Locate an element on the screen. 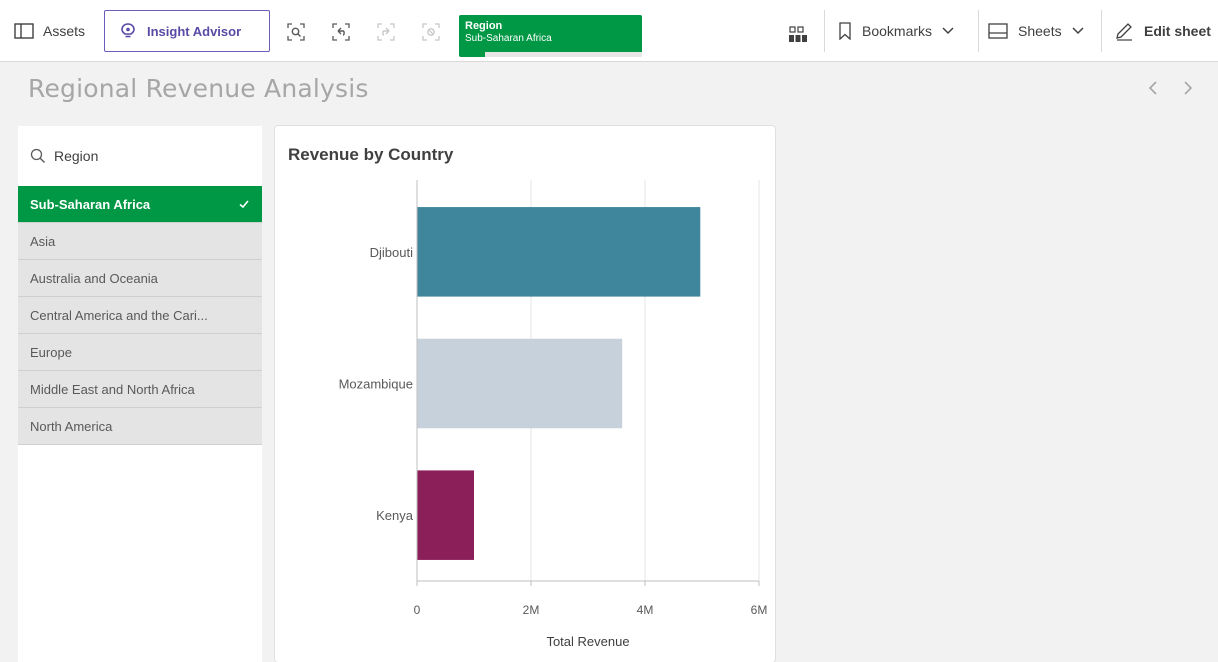 Image resolution: width=1218 pixels, height=662 pixels. bookmarks-label: Bookmarks is located at coordinates (897, 31).